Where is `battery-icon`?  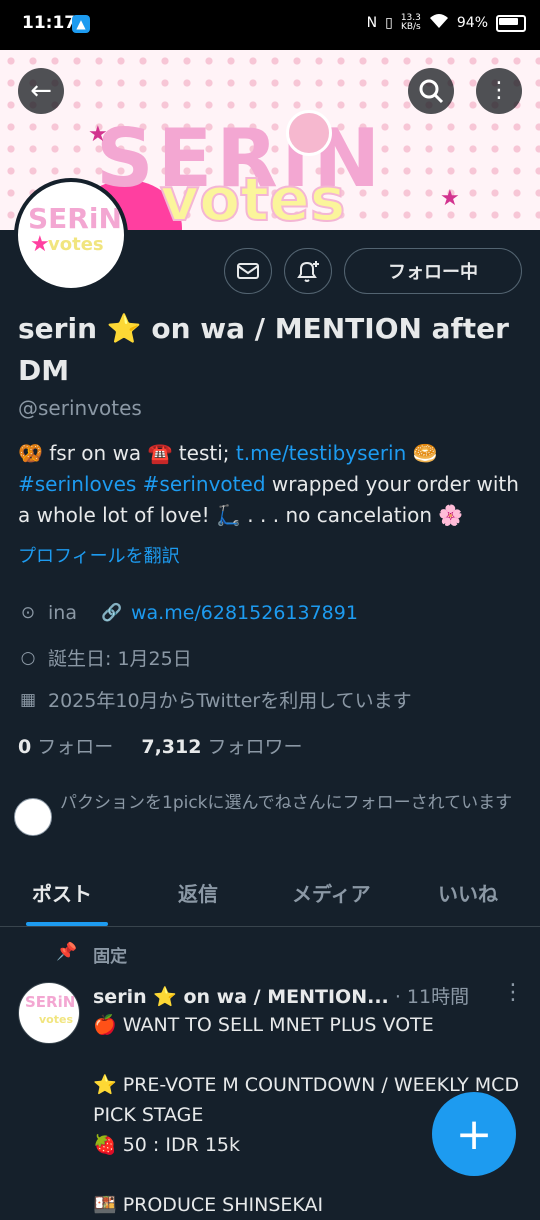
battery-icon is located at coordinates (511, 23).